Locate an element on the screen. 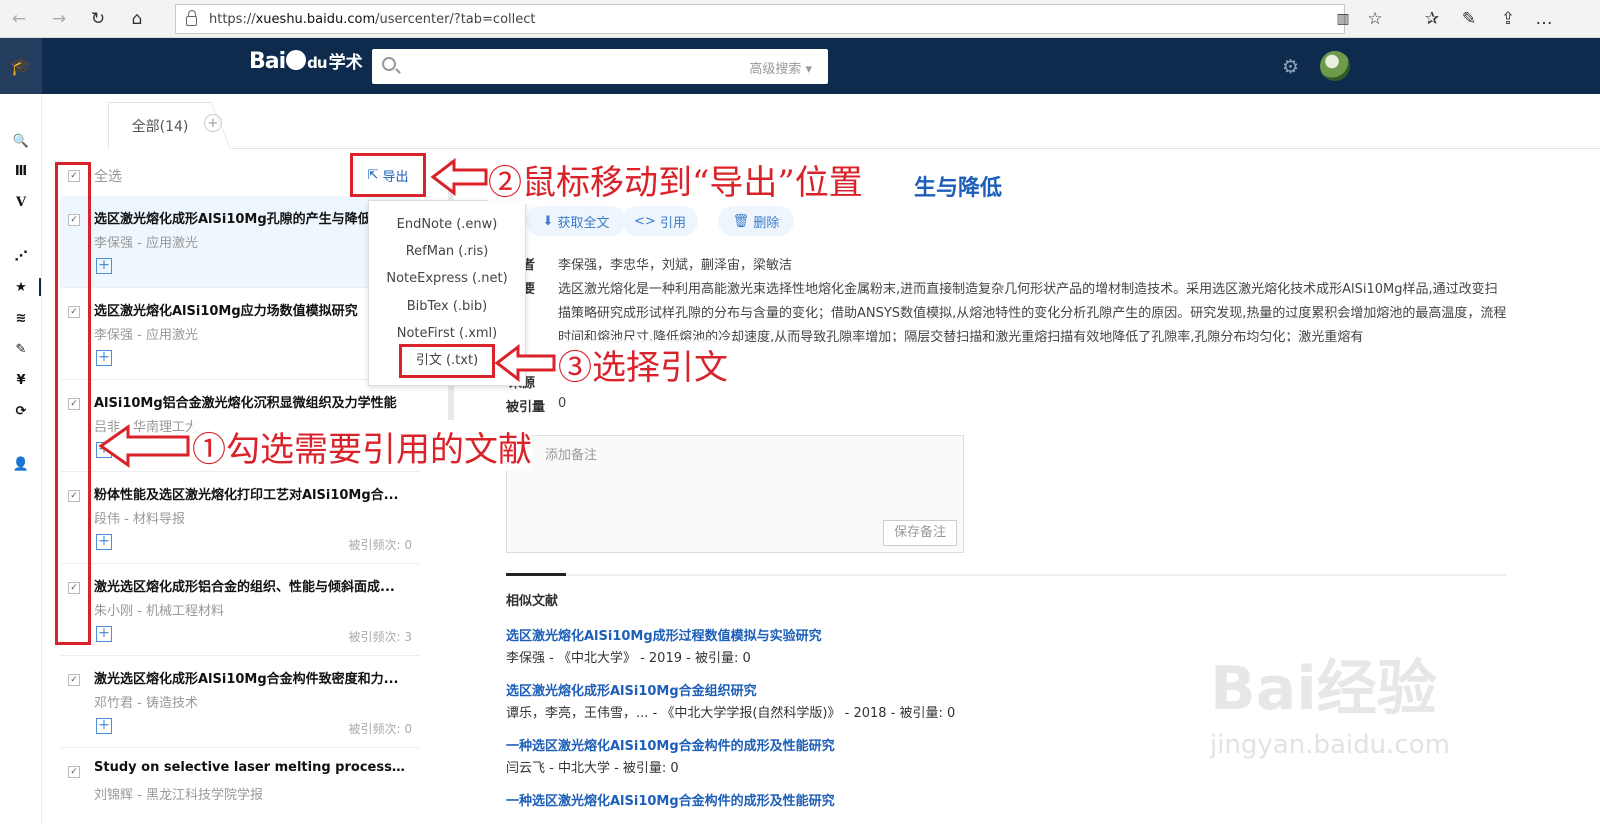 The height and width of the screenshot is (824, 1600). paw-icon is located at coordinates (296, 60).